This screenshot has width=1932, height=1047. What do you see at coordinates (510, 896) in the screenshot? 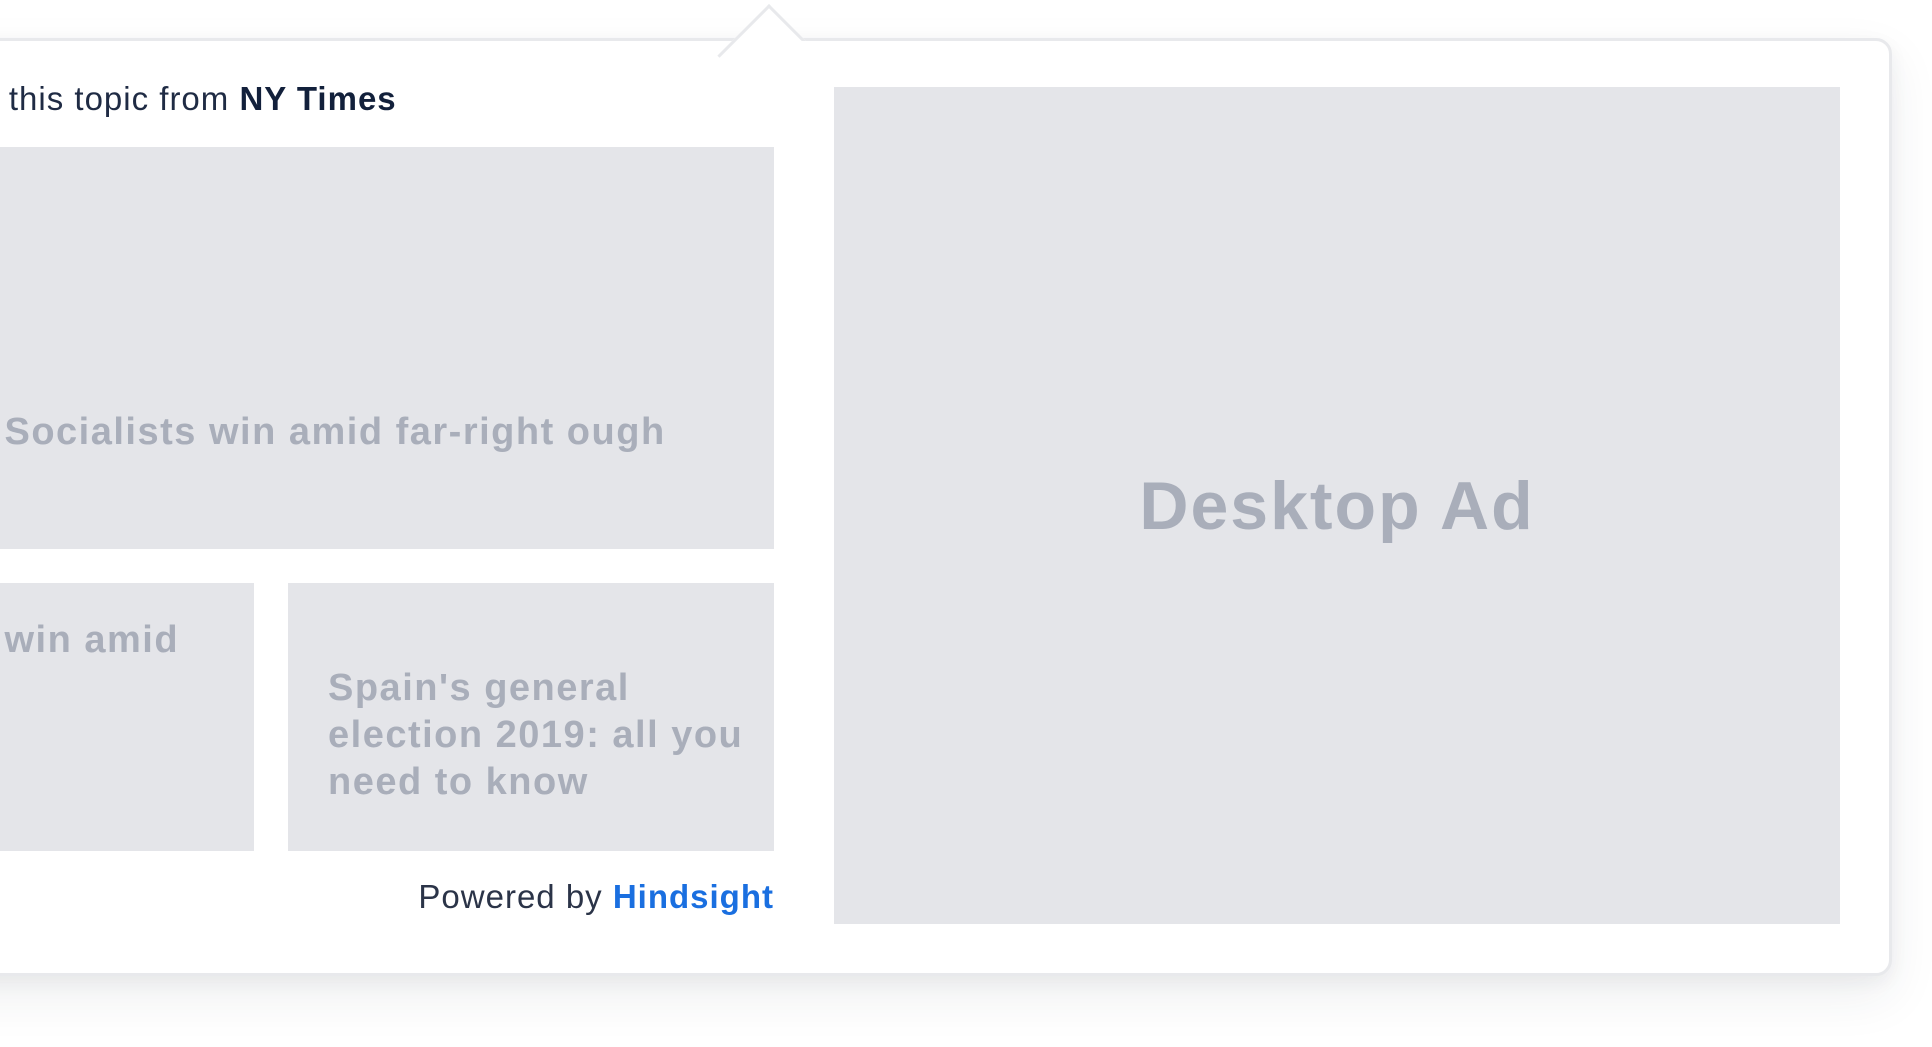
I see `powered-by-prefix: Powered by` at bounding box center [510, 896].